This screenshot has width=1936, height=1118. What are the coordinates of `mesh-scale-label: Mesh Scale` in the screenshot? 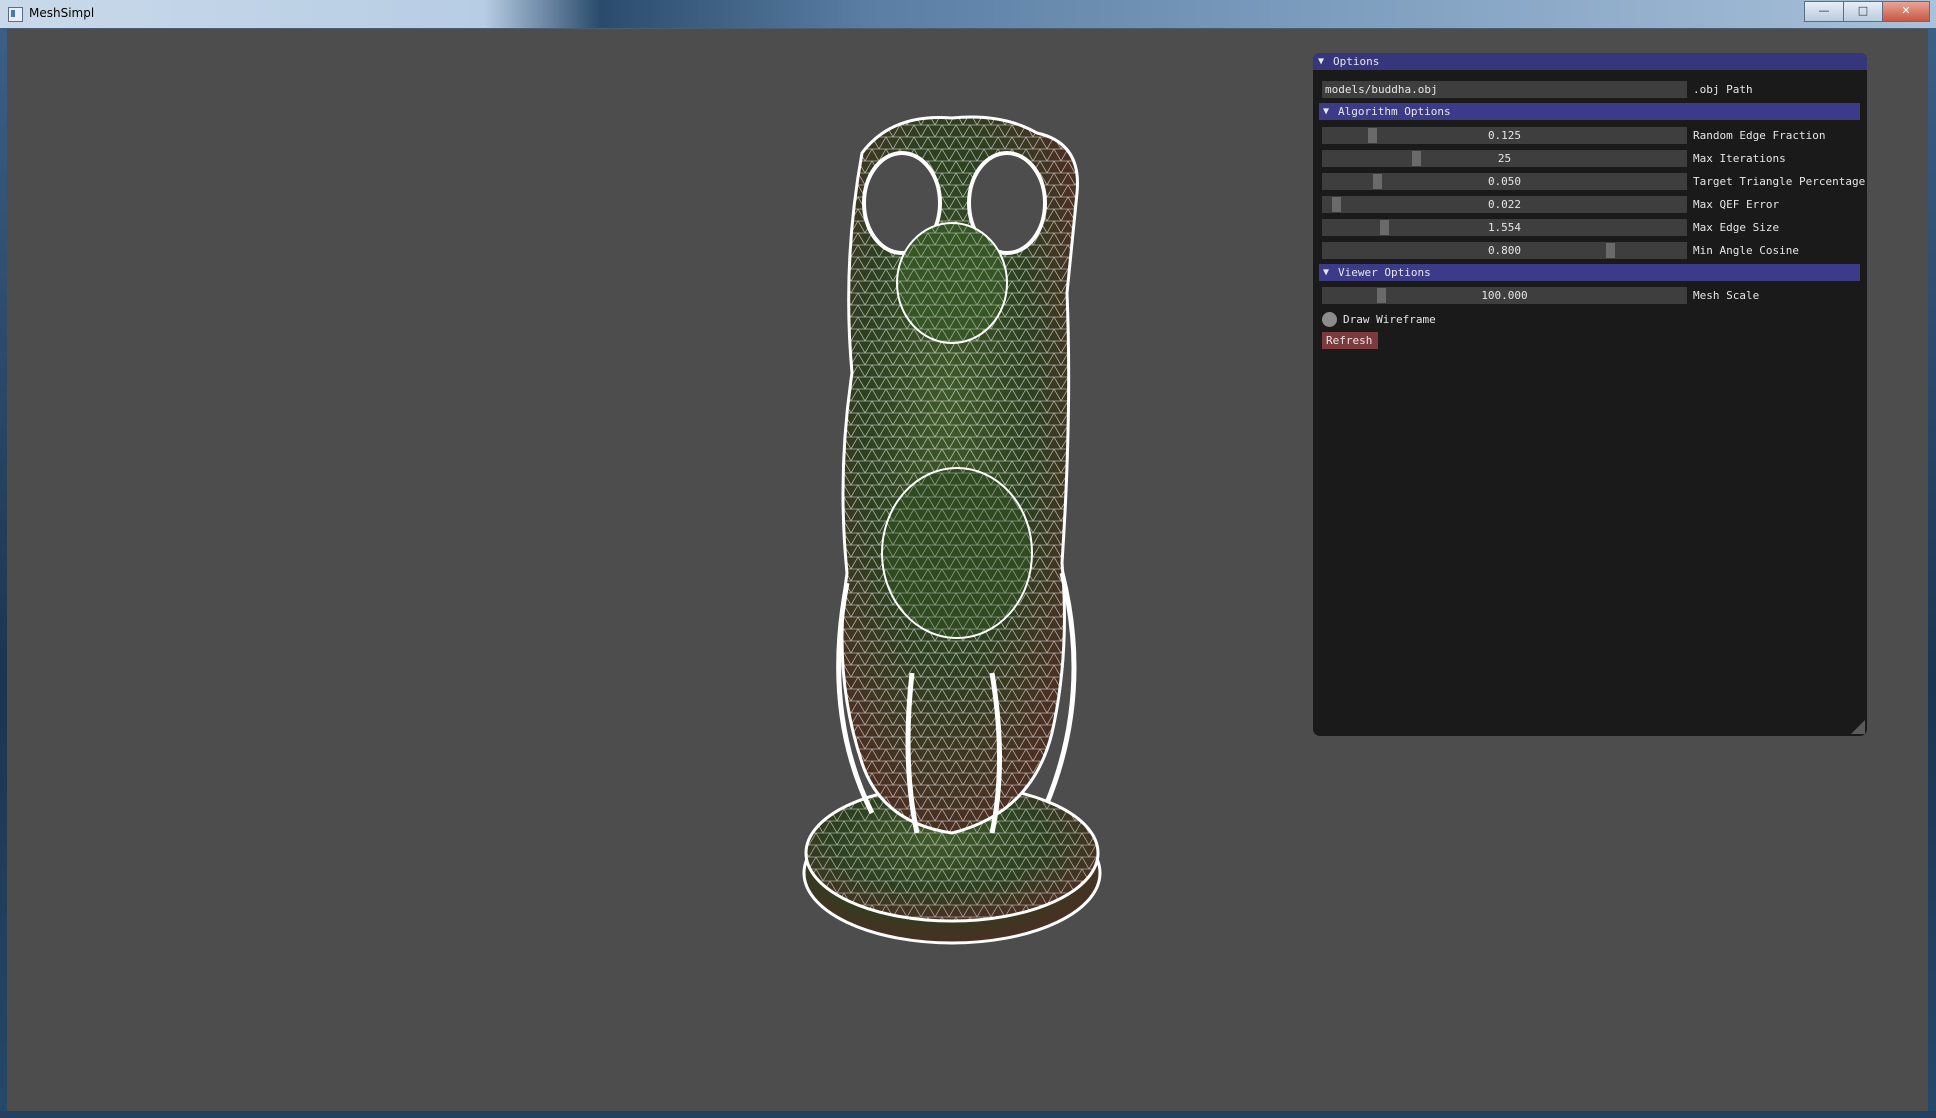 It's located at (1726, 295).